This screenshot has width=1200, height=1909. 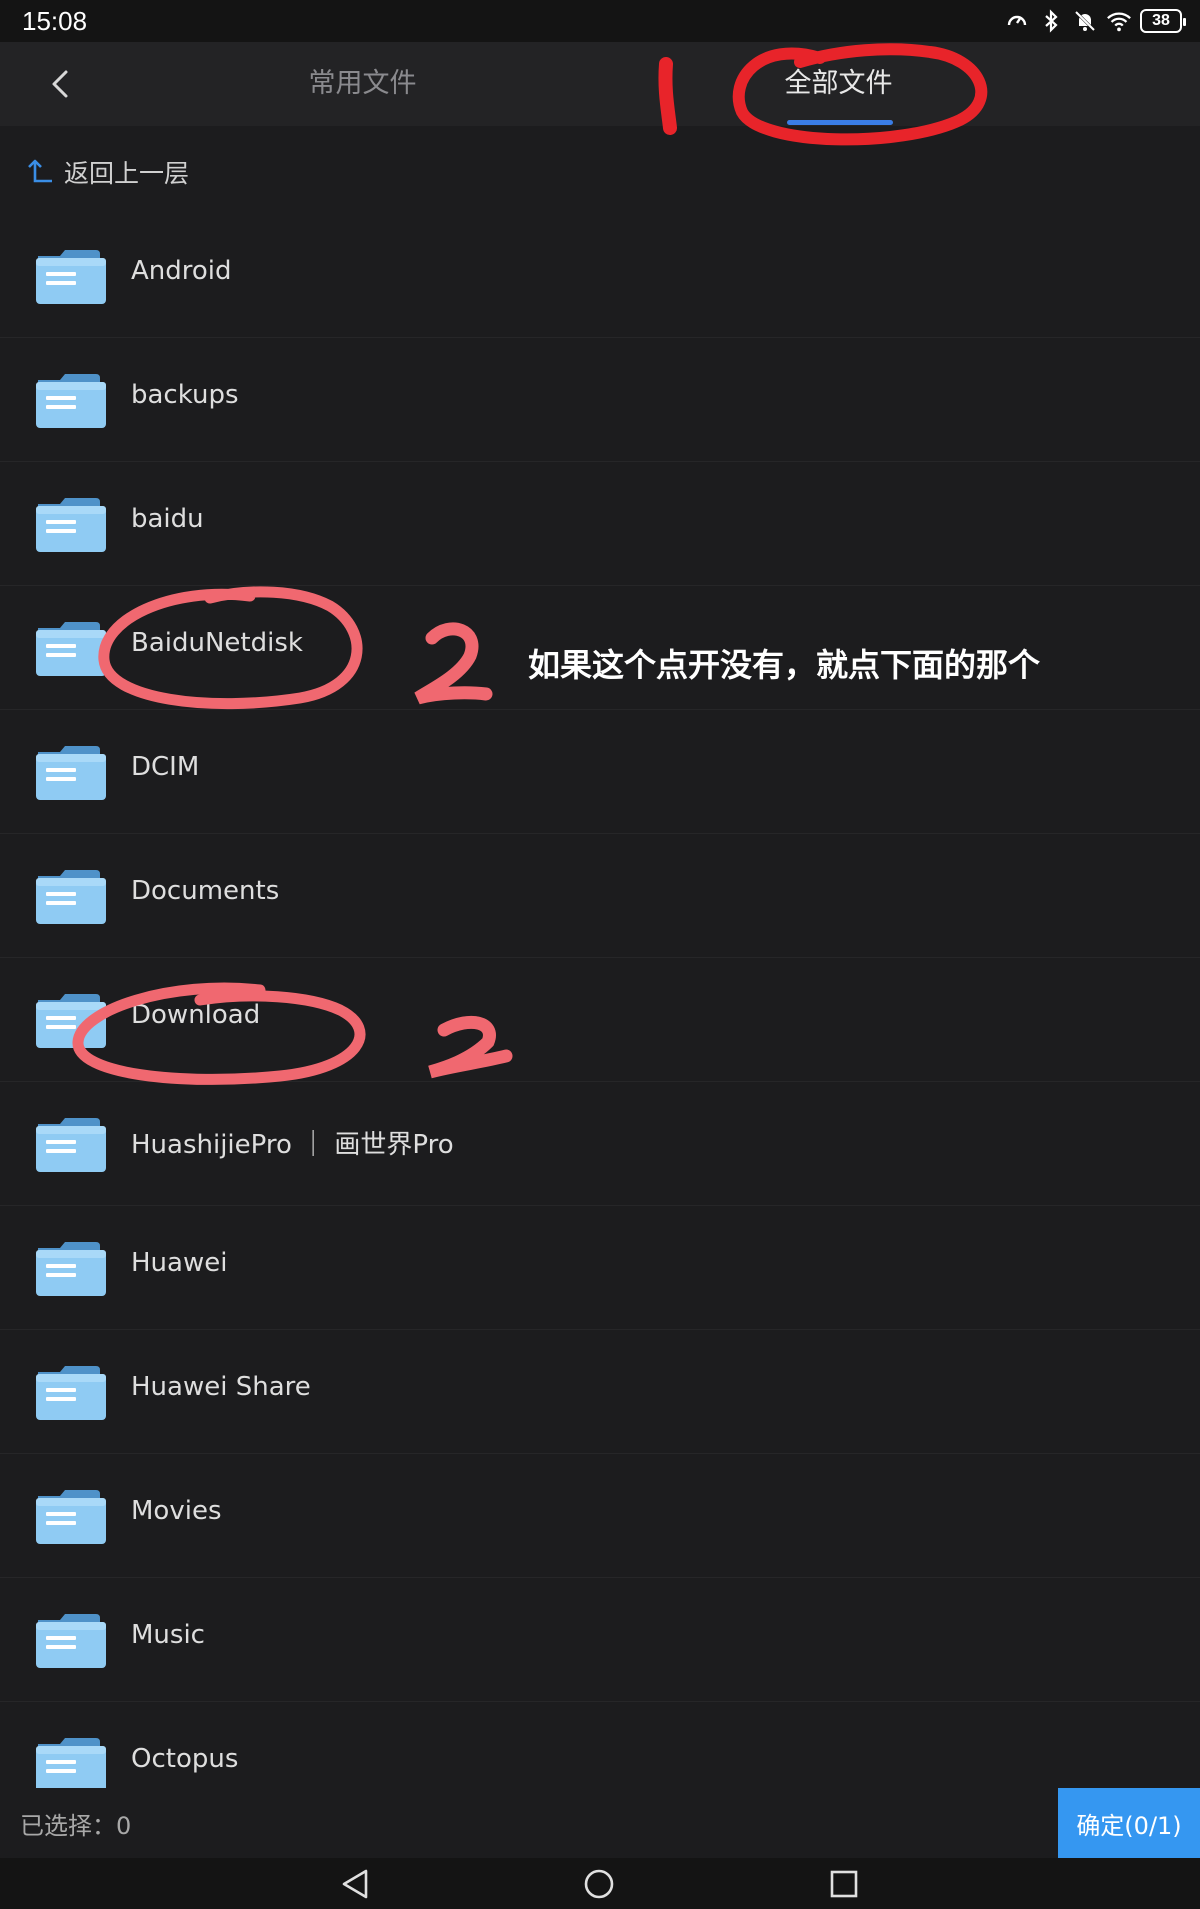 I want to click on folder-name: Android, so click(x=181, y=271).